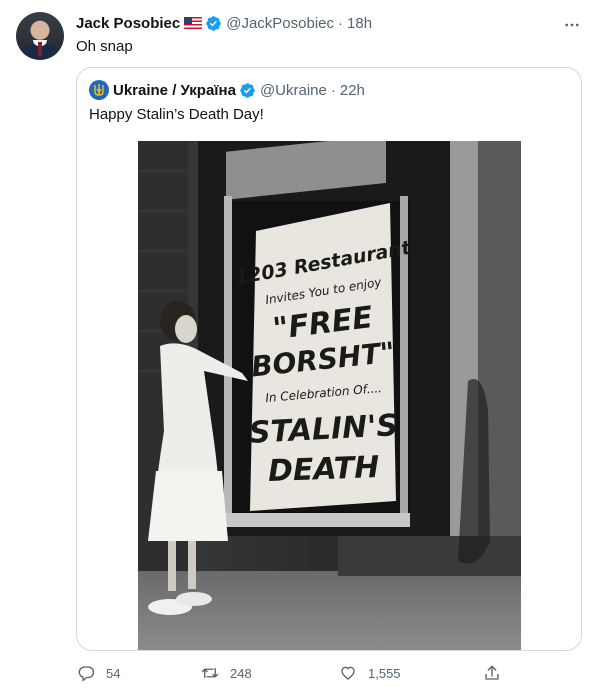 This screenshot has width=598, height=694. I want to click on author-handle: @JackPosobiec, so click(280, 23).